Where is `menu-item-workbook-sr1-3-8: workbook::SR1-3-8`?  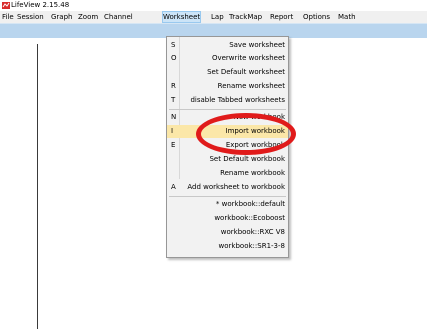
menu-item-workbook-sr1-3-8: workbook::SR1-3-8 is located at coordinates (227, 246).